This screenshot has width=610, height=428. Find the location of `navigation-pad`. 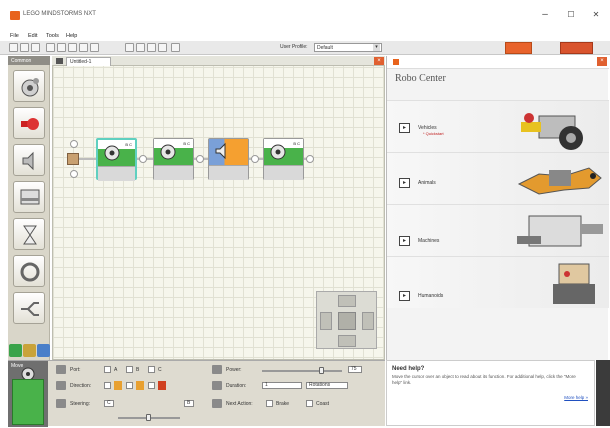

navigation-pad is located at coordinates (346, 320).